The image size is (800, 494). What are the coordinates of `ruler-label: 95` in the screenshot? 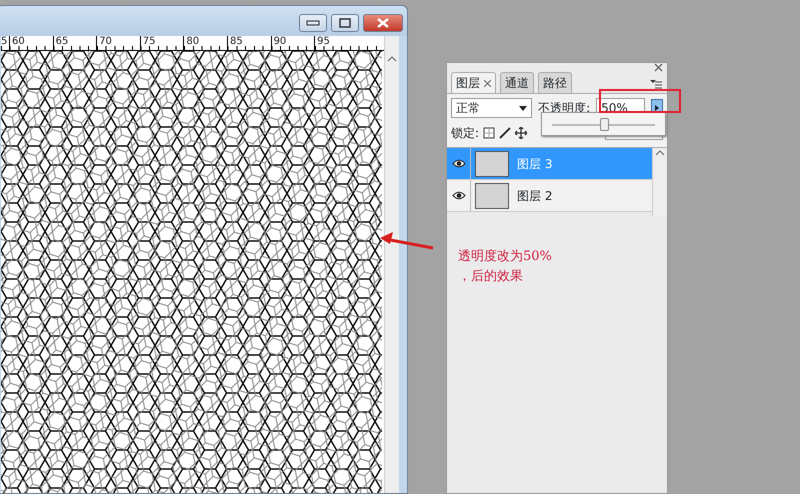 It's located at (336, 43).